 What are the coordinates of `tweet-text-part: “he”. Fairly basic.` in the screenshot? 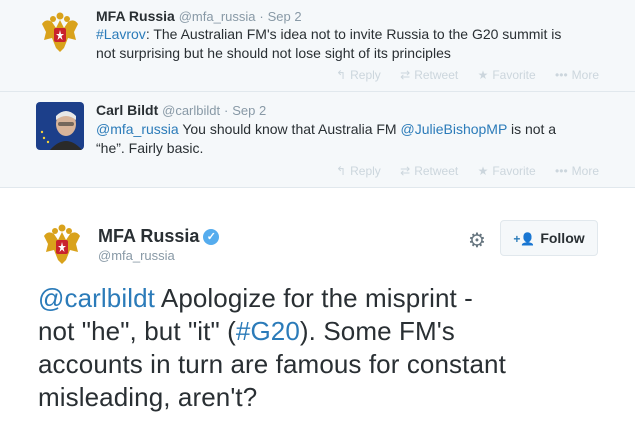 It's located at (150, 148).